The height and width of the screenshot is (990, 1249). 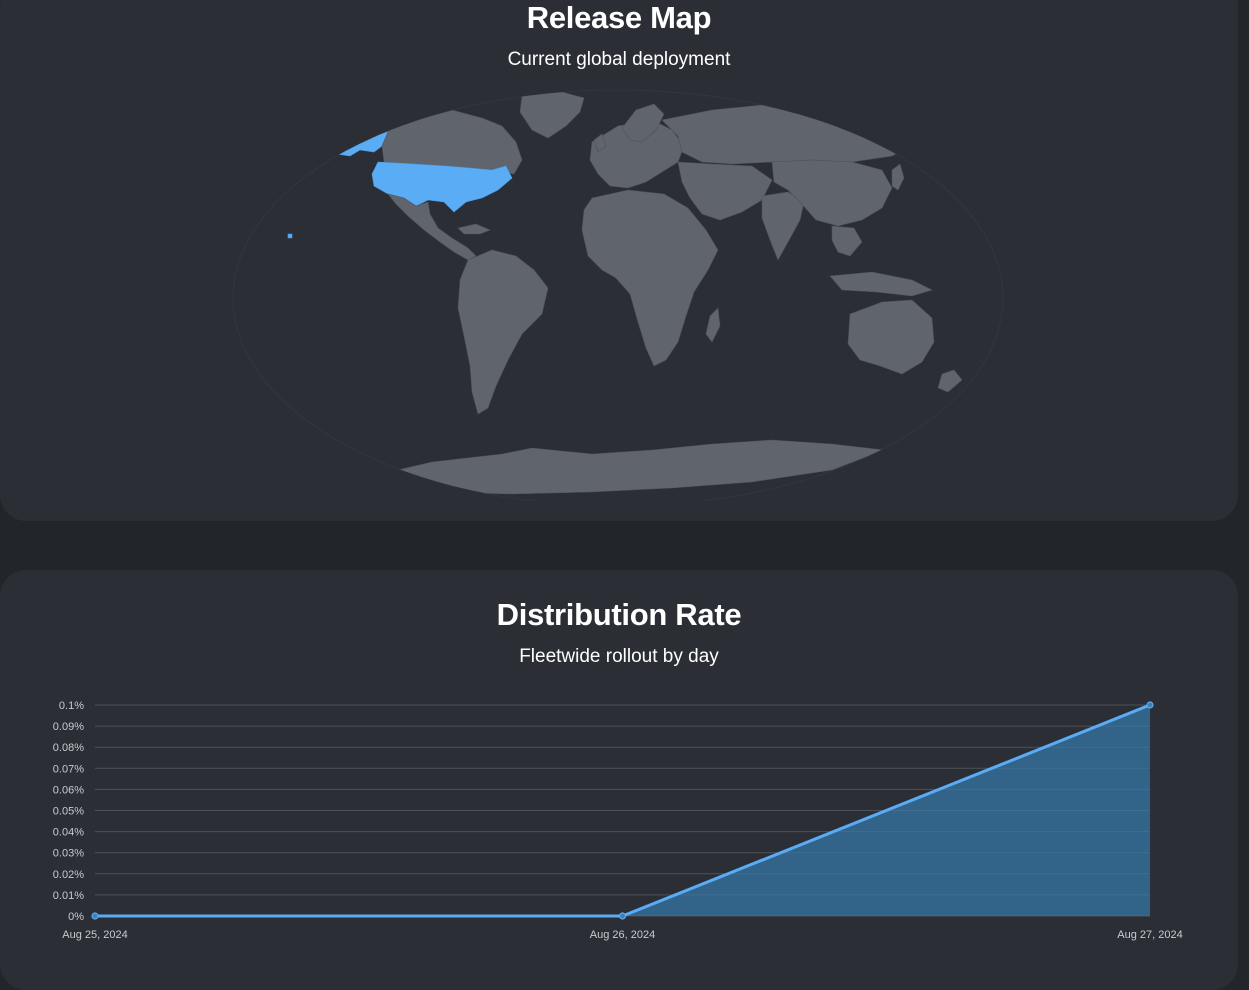 I want to click on region-japan, so click(x=898, y=177).